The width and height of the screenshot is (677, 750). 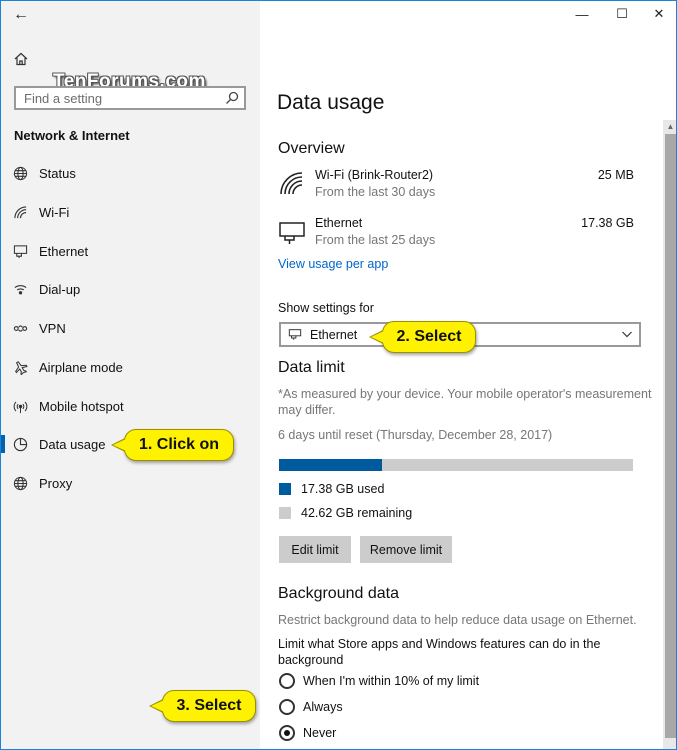 I want to click on radio-option-never: Never, so click(x=307, y=733).